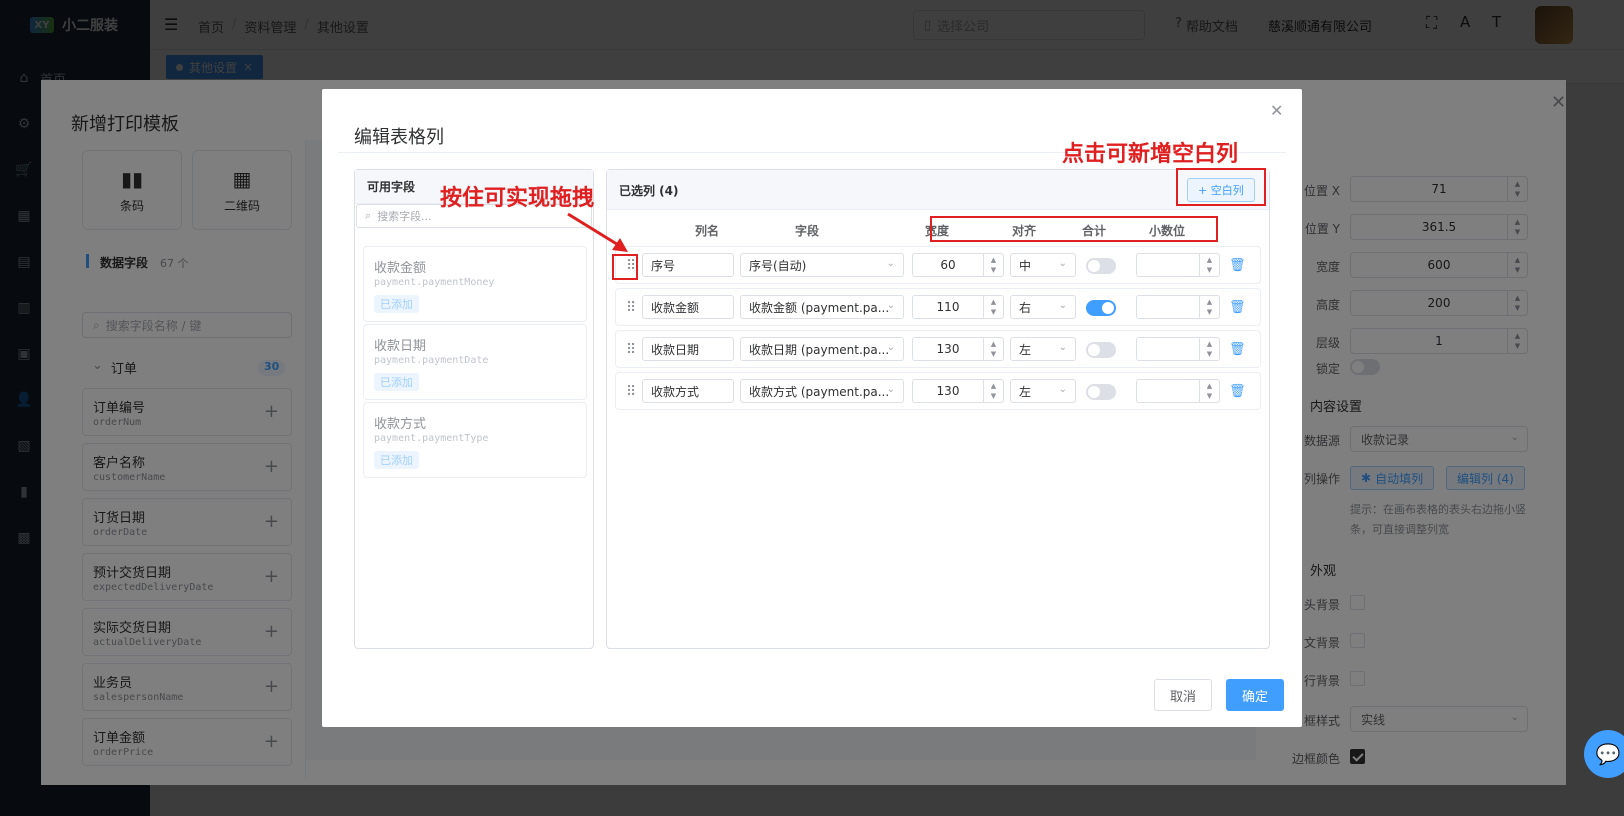 Image resolution: width=1624 pixels, height=816 pixels. Describe the element at coordinates (663, 265) in the screenshot. I see `column-name-value: 序号` at that location.